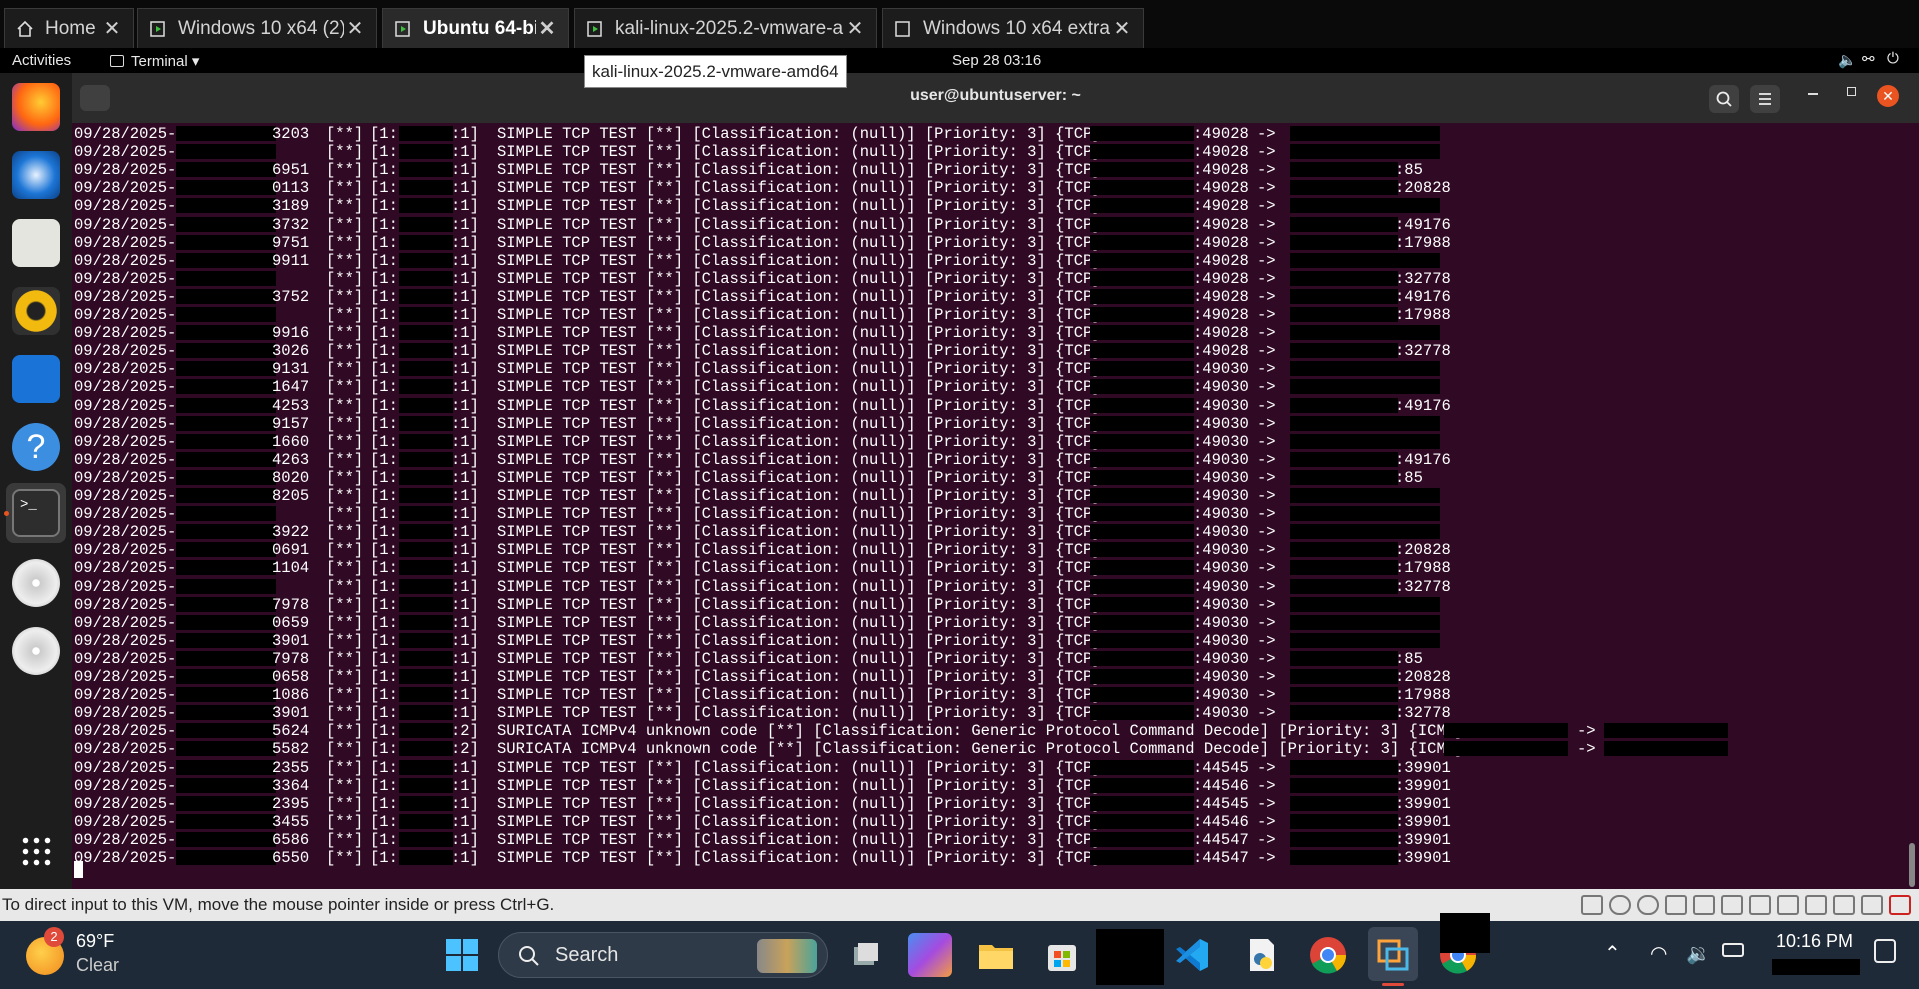 The width and height of the screenshot is (1919, 989). Describe the element at coordinates (1724, 99) in the screenshot. I see `search-icon` at that location.